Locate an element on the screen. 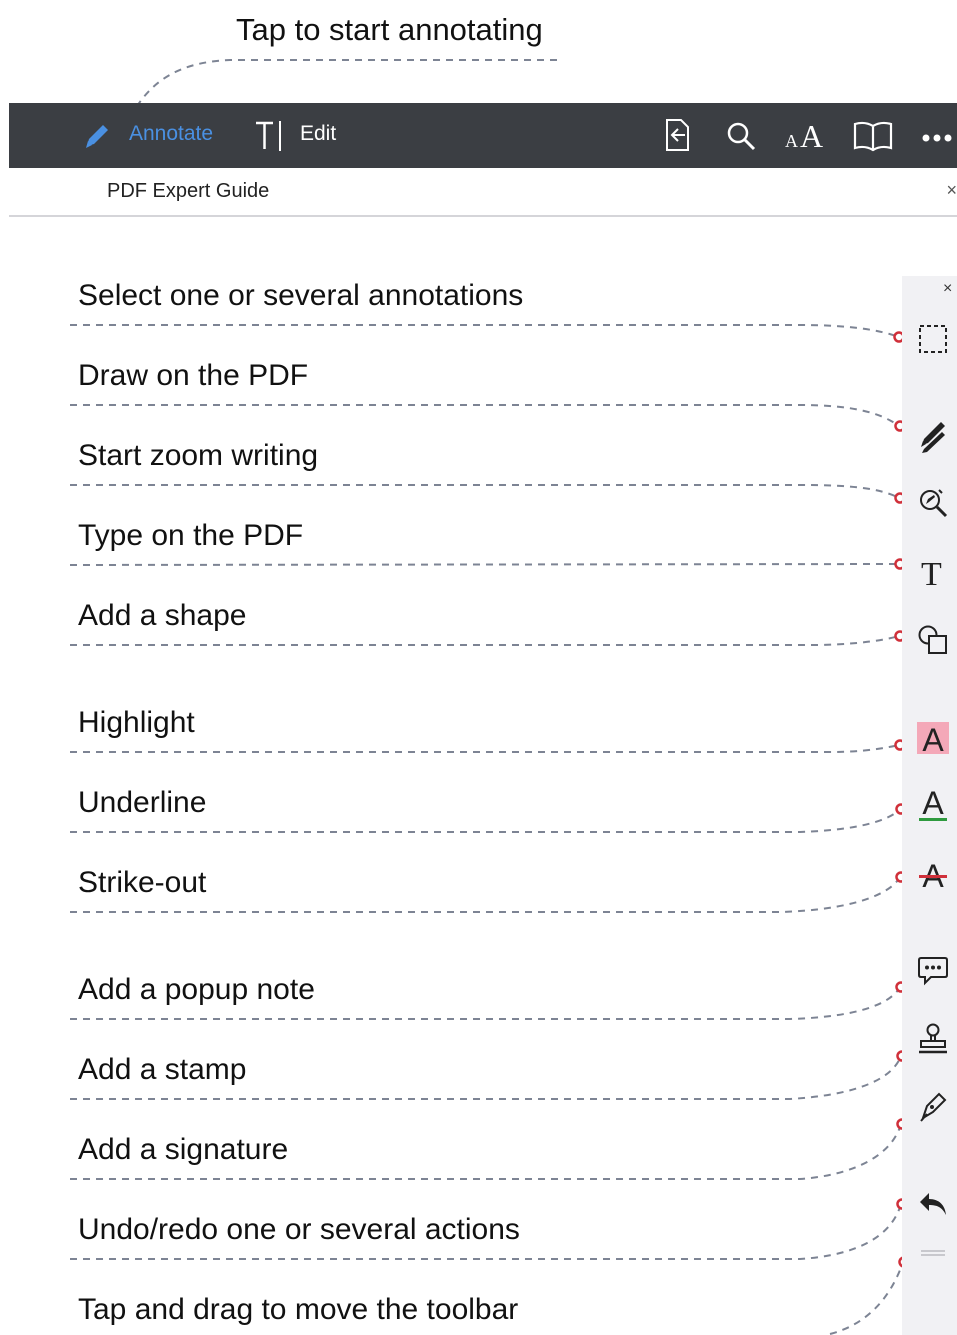  zoom-writing-icon is located at coordinates (933, 503).